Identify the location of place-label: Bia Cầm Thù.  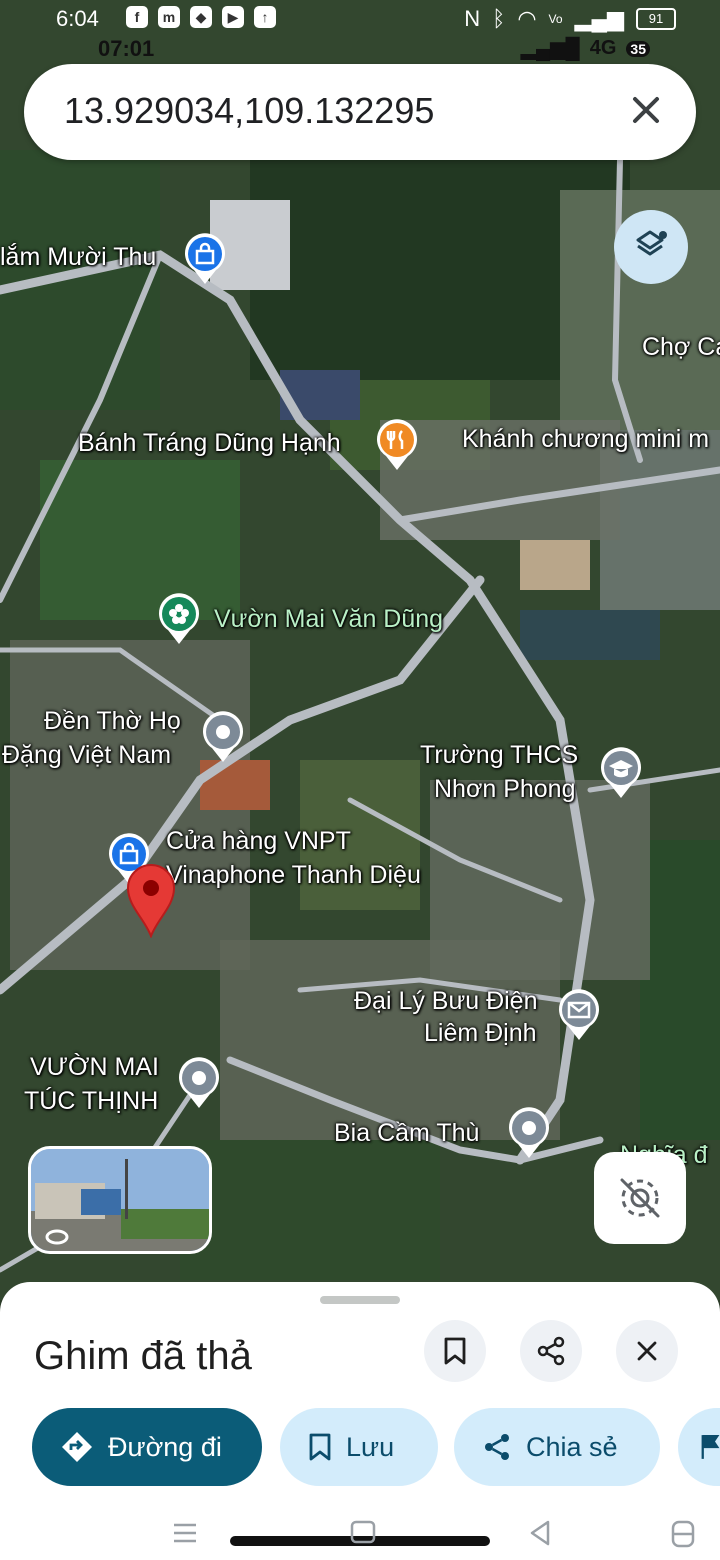
(406, 1133).